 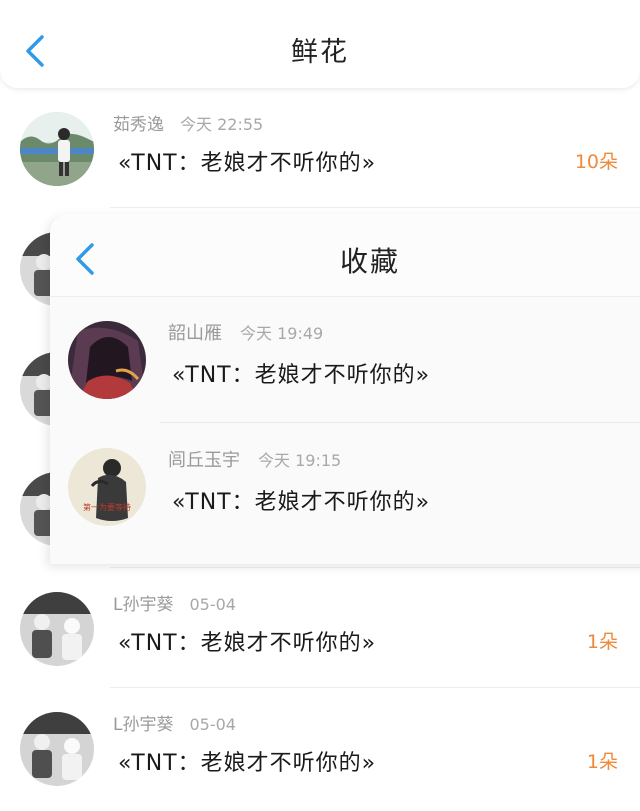 I want to click on favorites-back-button, so click(x=85, y=259).